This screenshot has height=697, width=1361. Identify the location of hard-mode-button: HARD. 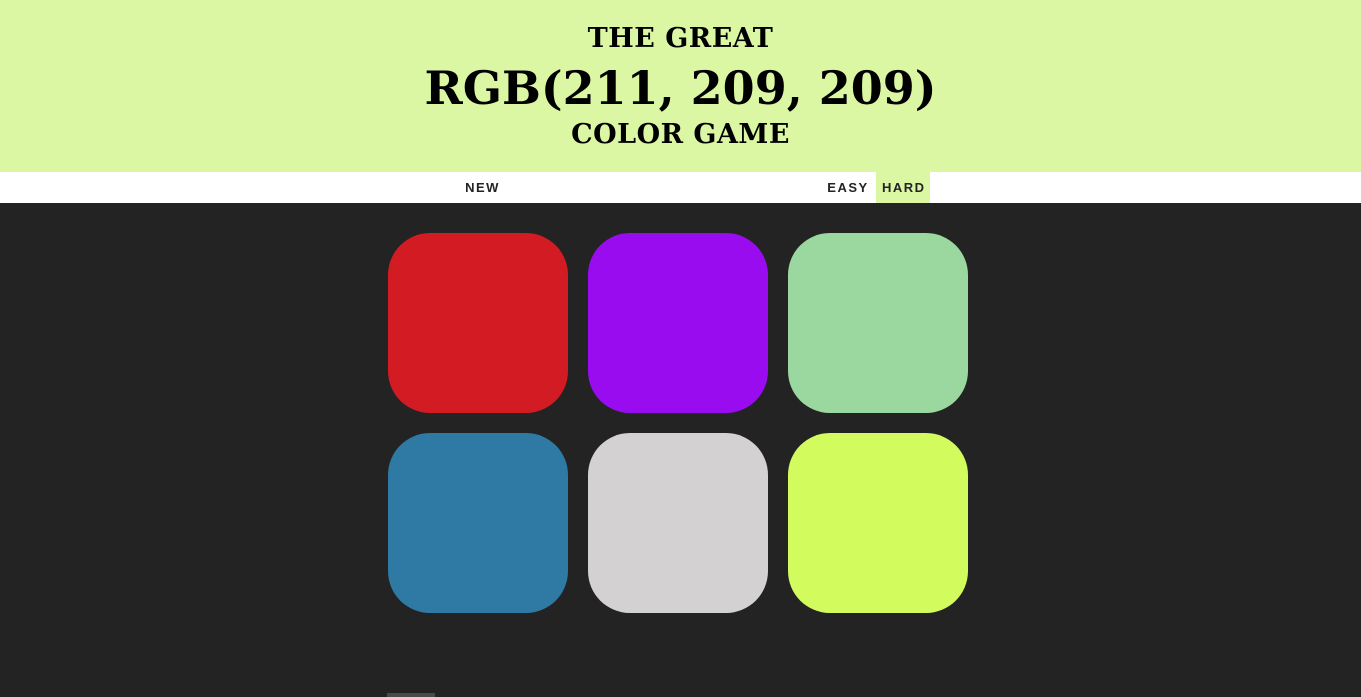
(903, 187).